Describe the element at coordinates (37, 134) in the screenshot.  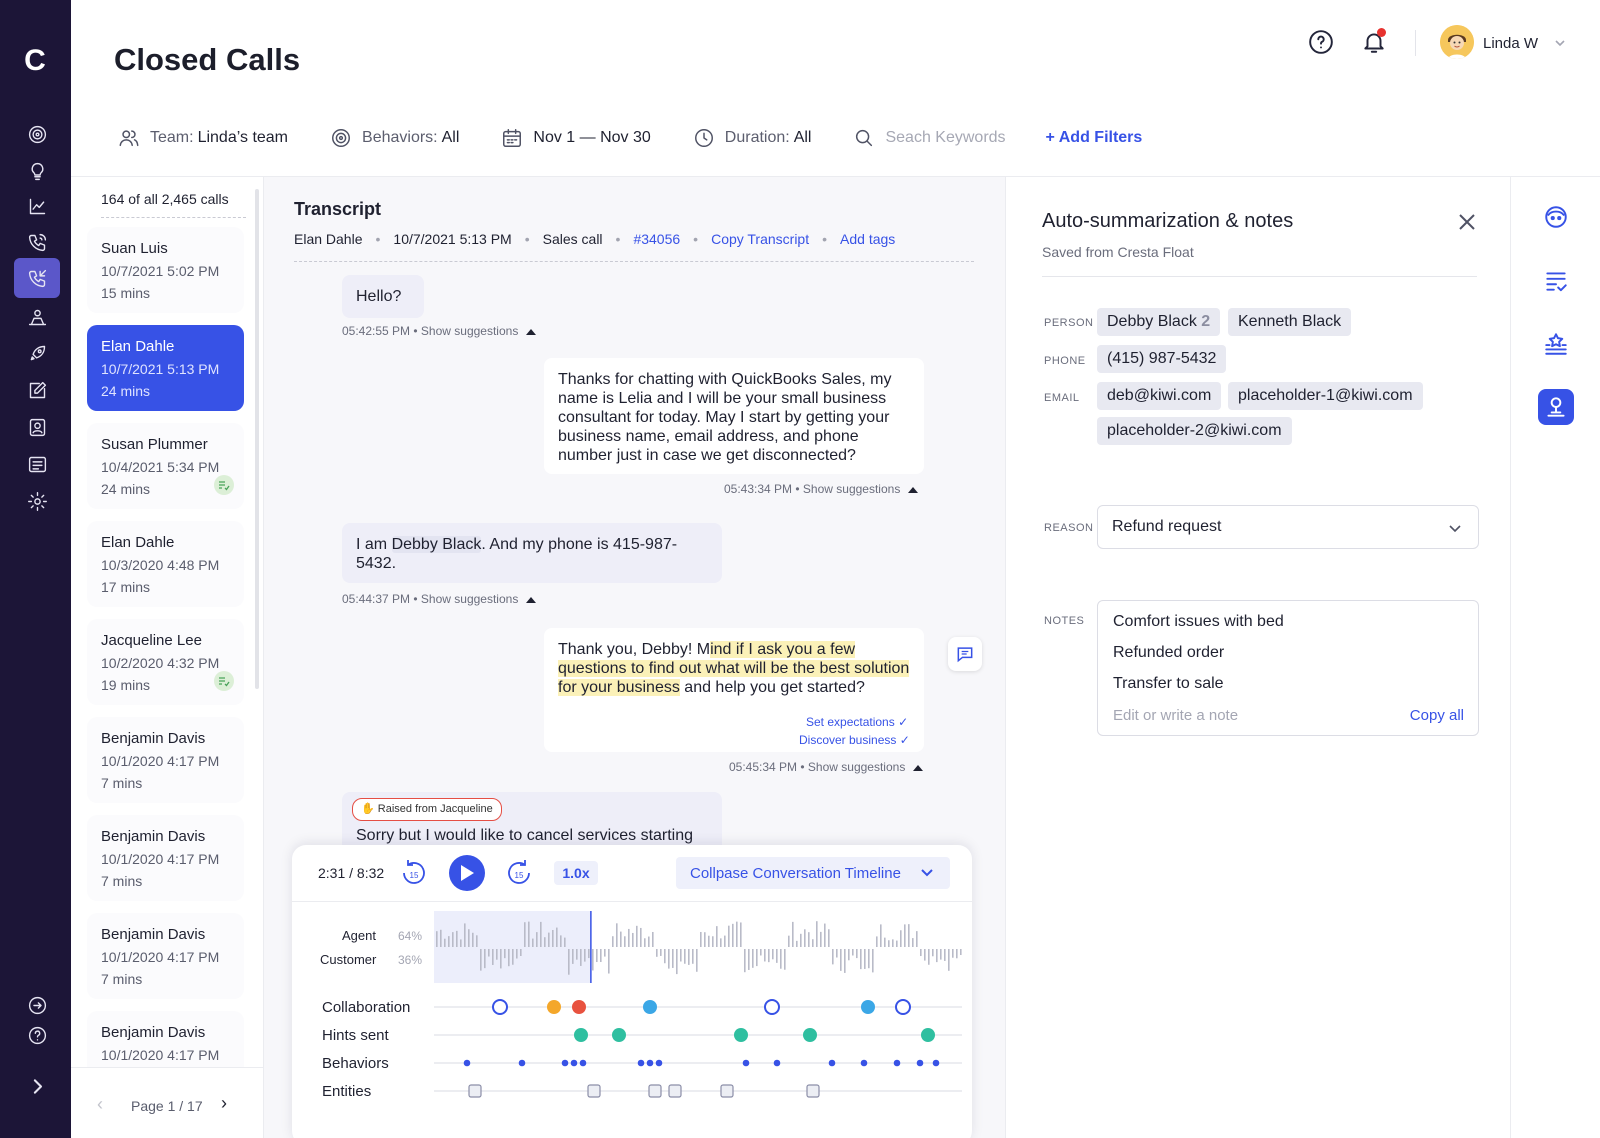
I see `nav-target-icon` at that location.